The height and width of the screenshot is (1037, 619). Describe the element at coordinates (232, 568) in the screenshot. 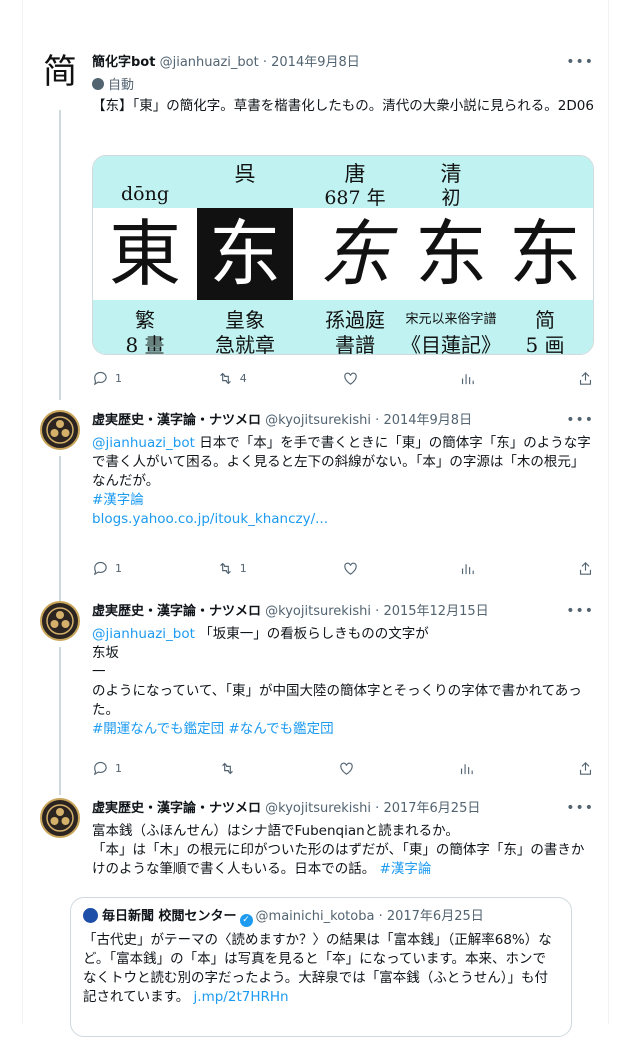

I see `retweet-button: 1` at that location.